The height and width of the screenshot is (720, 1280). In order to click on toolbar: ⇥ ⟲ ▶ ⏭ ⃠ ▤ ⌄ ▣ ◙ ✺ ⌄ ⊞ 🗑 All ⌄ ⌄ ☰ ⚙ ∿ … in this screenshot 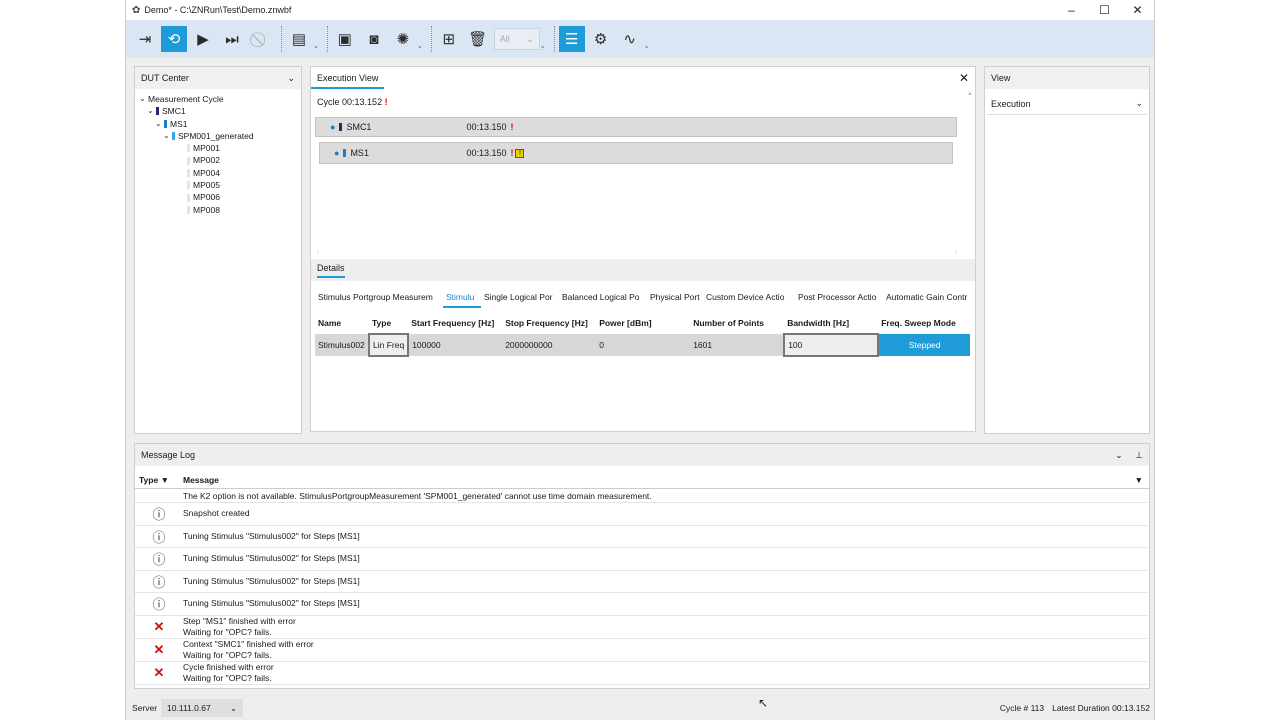, I will do `click(640, 39)`.